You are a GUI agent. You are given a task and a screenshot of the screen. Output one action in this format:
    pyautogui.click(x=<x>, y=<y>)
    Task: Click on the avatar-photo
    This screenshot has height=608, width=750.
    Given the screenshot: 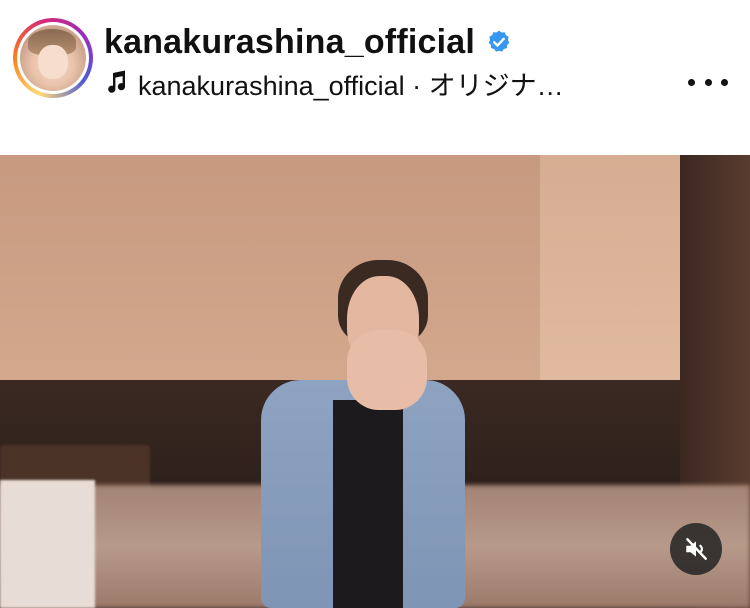 What is the action you would take?
    pyautogui.click(x=53, y=58)
    